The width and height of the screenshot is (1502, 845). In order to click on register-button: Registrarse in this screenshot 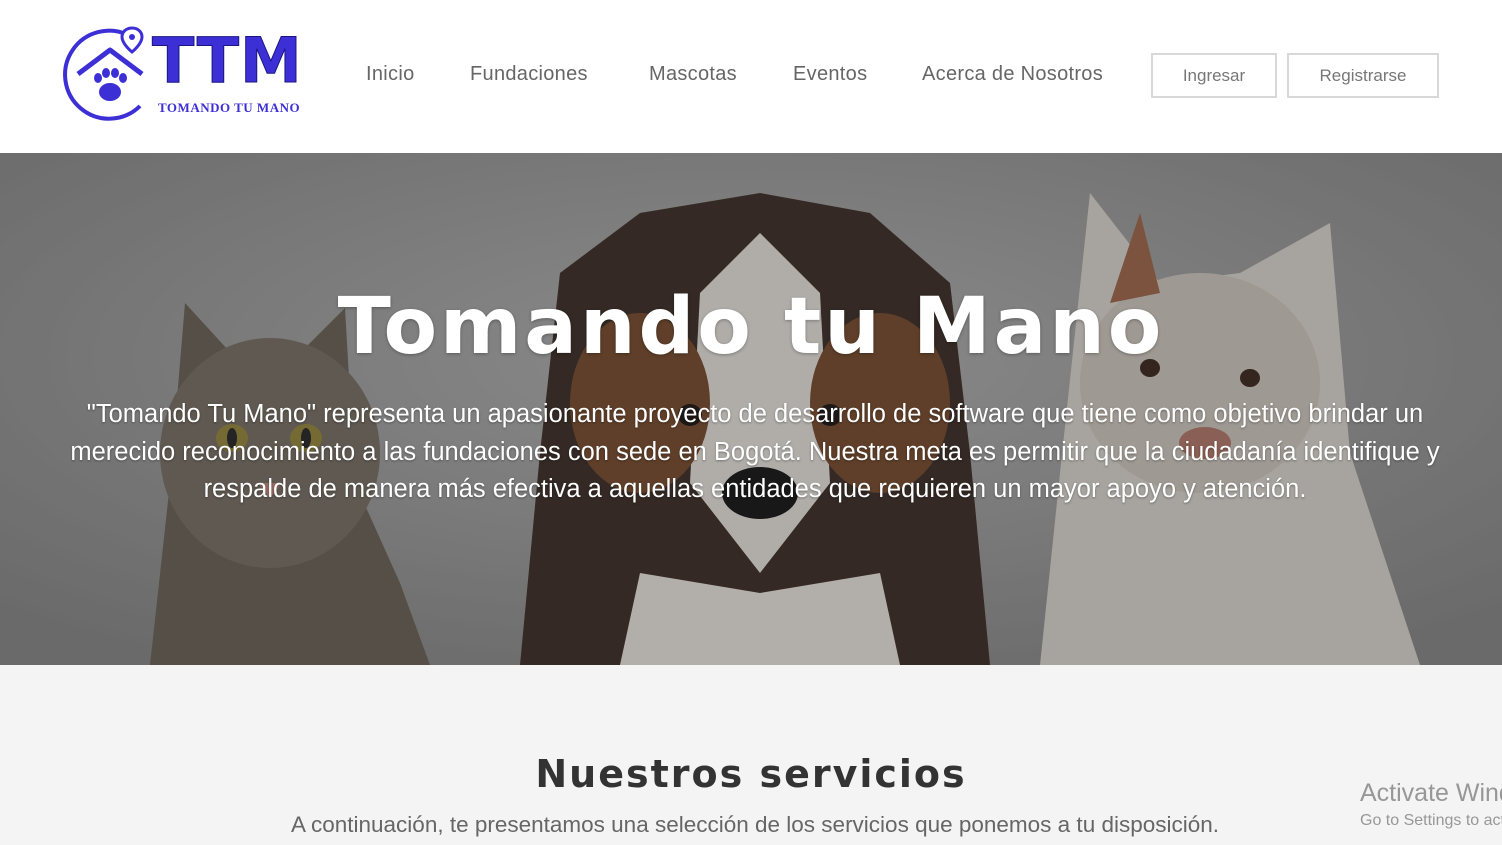, I will do `click(1363, 75)`.